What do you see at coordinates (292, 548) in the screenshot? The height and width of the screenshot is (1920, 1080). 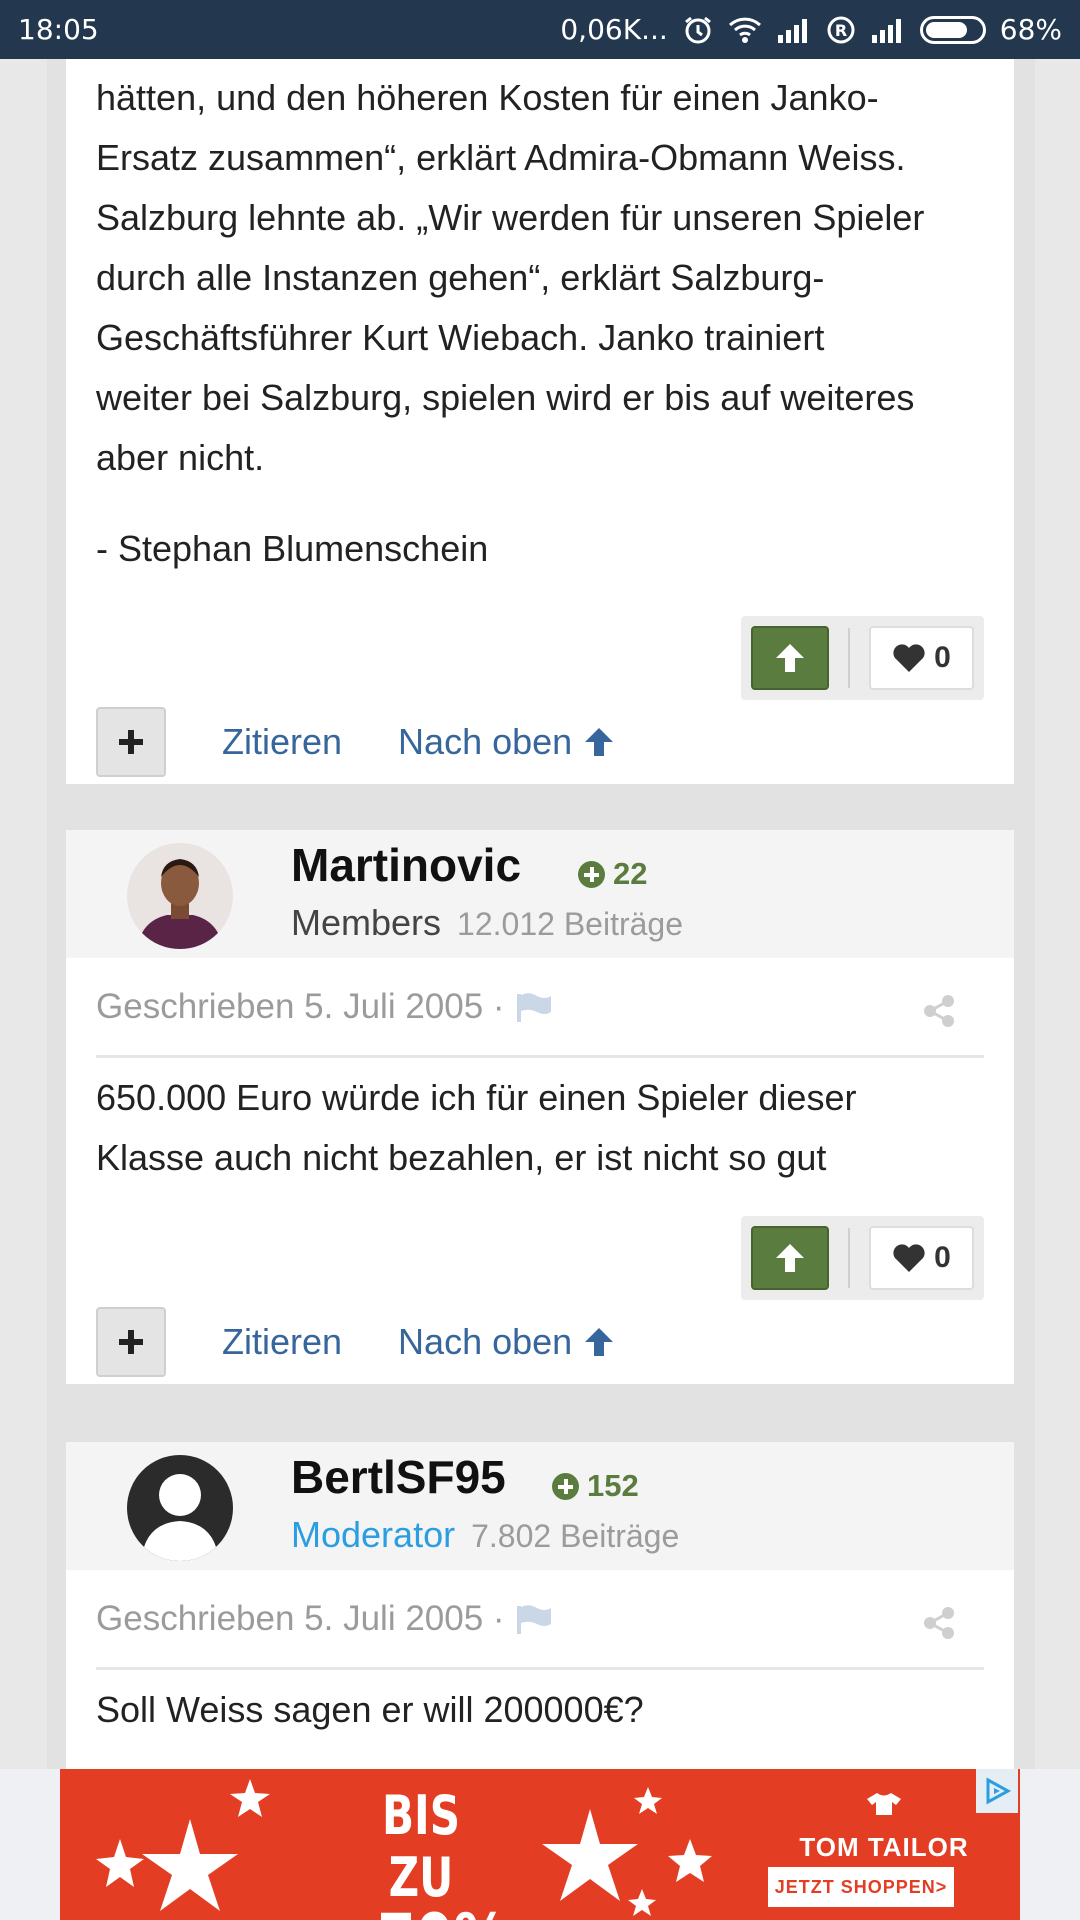 I see `post-signature: - Stephan Blumenschein` at bounding box center [292, 548].